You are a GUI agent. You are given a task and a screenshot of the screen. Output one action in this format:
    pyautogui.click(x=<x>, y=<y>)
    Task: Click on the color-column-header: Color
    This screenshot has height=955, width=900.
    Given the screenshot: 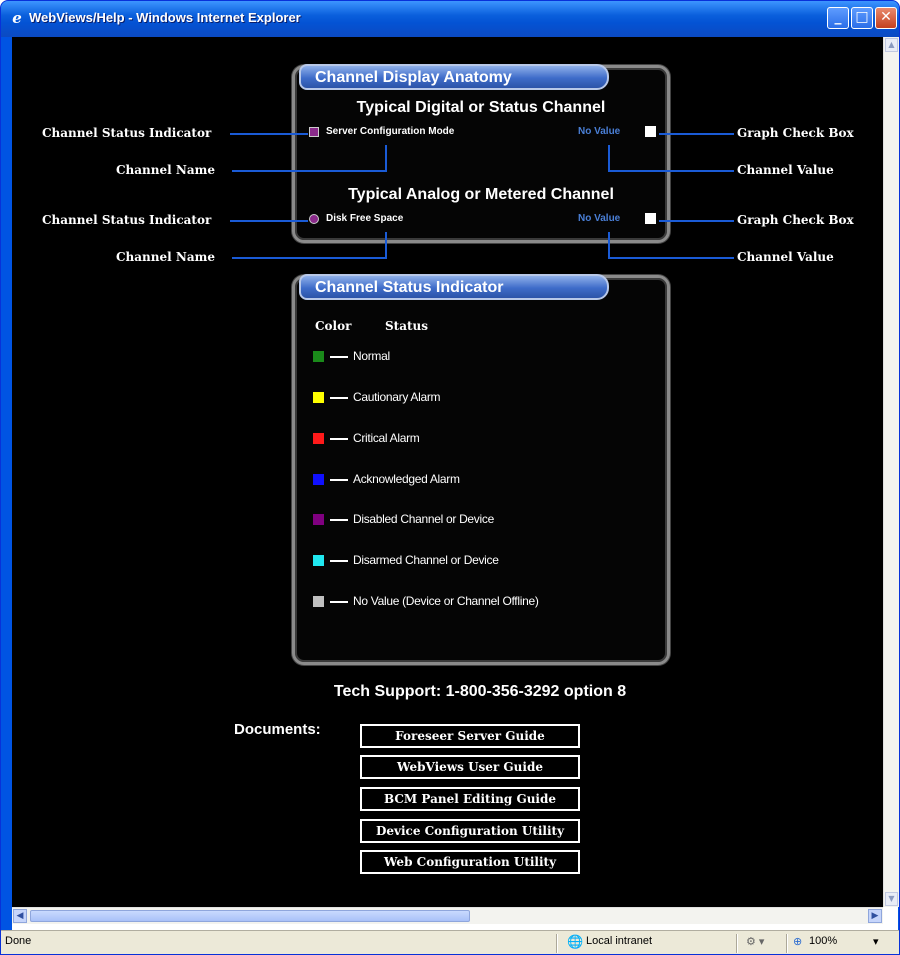 What is the action you would take?
    pyautogui.click(x=333, y=326)
    